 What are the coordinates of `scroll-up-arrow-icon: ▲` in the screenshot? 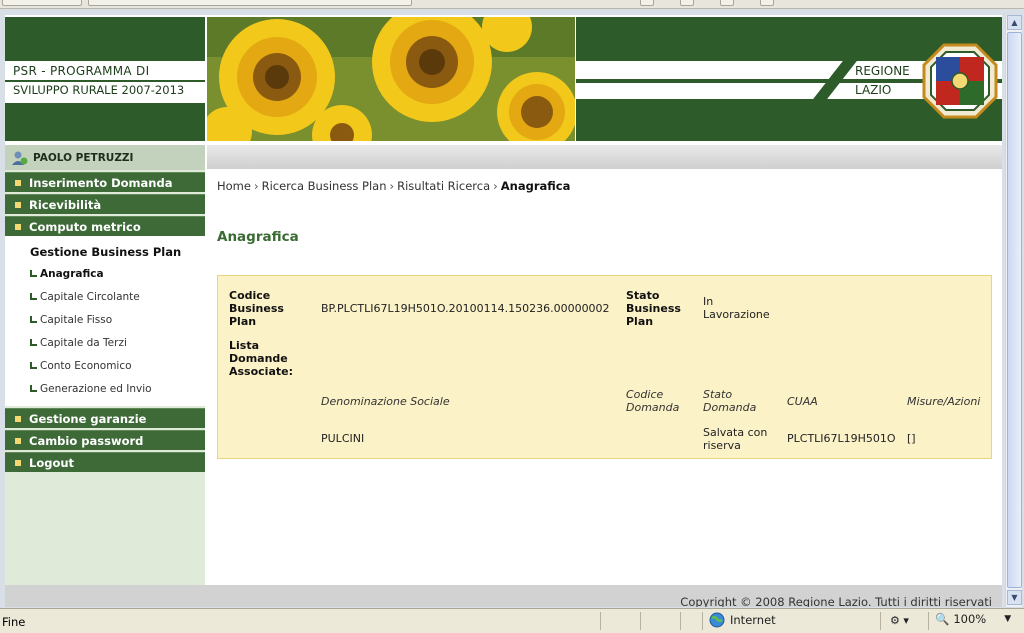 It's located at (1014, 22).